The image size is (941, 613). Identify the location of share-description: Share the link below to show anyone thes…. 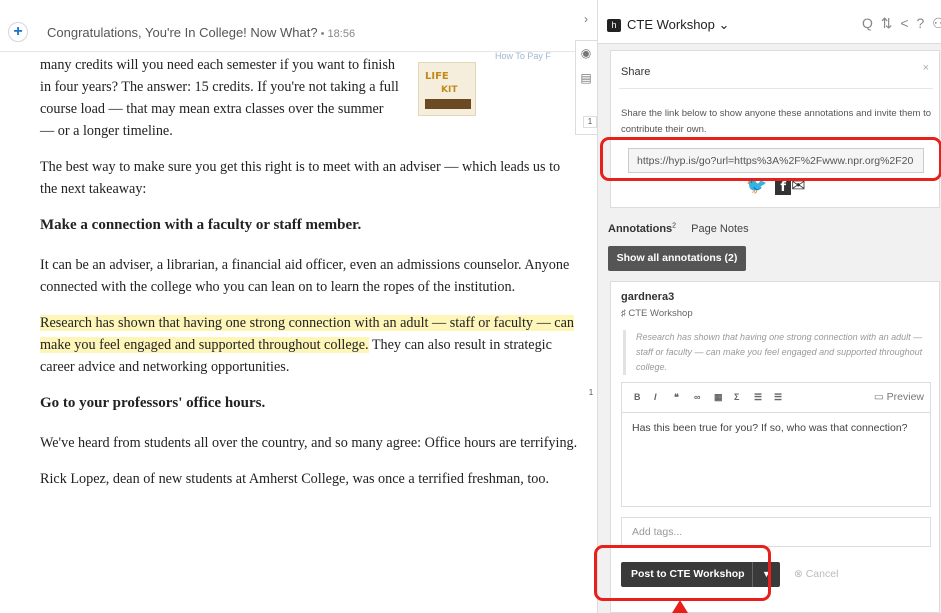
(776, 121).